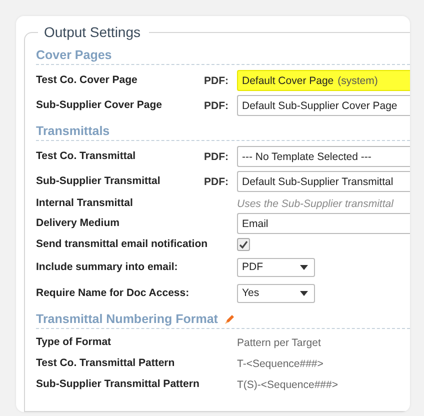 Image resolution: width=424 pixels, height=416 pixels. What do you see at coordinates (74, 55) in the screenshot?
I see `section-heading: Cover Pages` at bounding box center [74, 55].